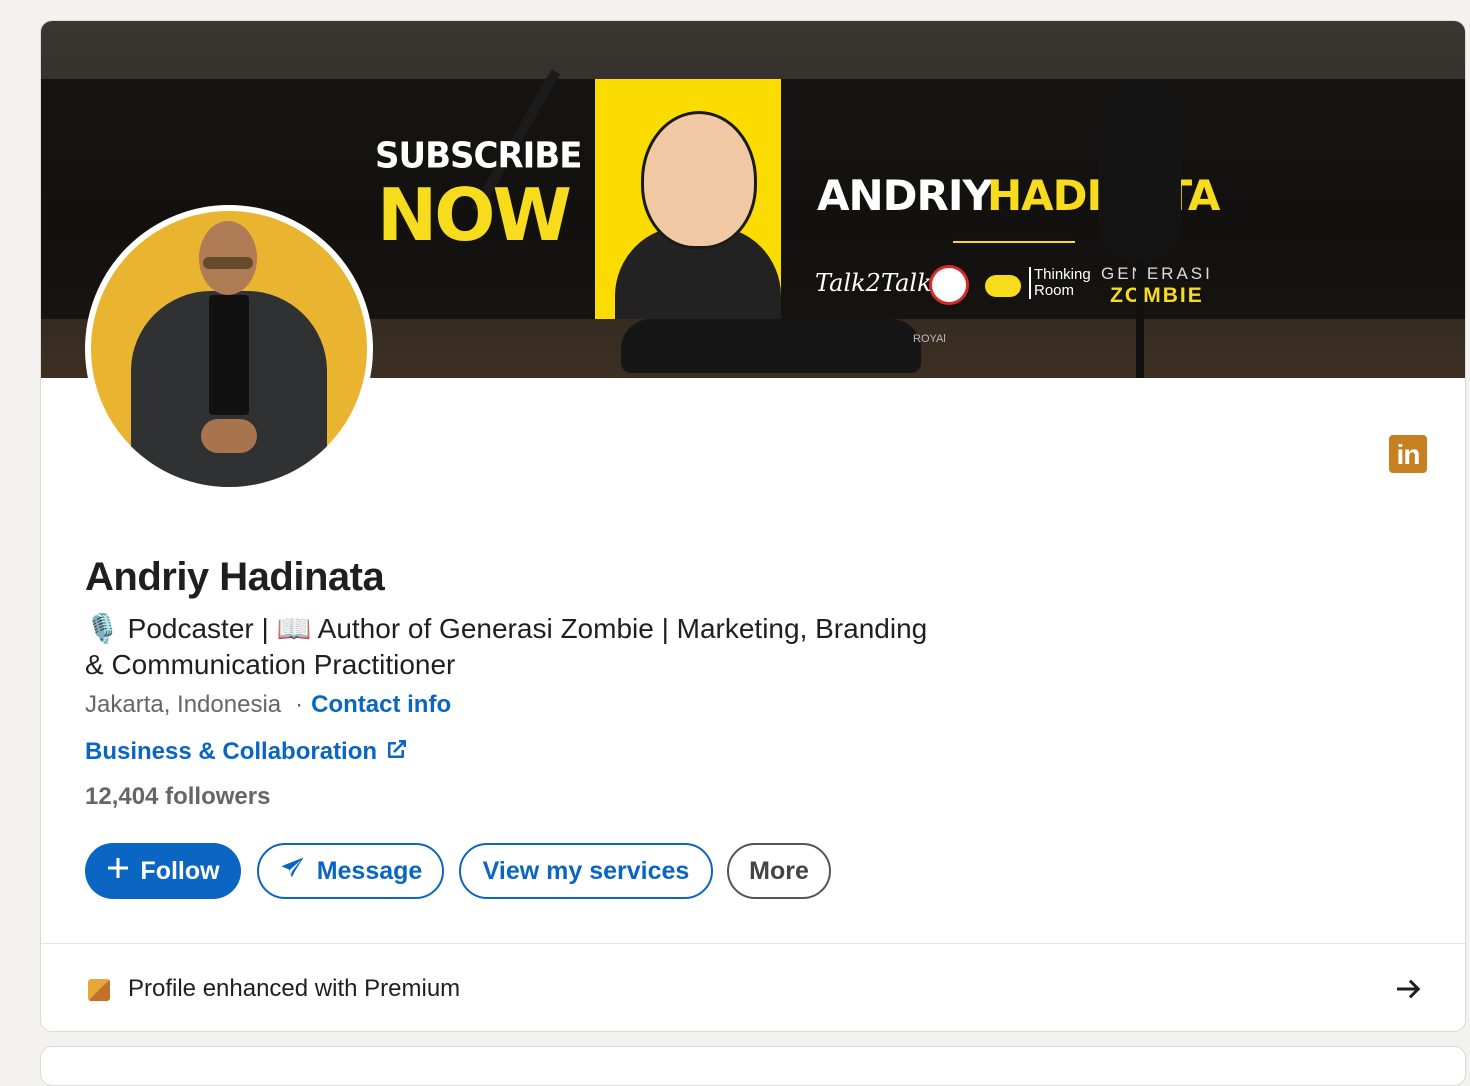 The height and width of the screenshot is (1086, 1470). I want to click on linkedin-premium-icon: in, so click(1408, 454).